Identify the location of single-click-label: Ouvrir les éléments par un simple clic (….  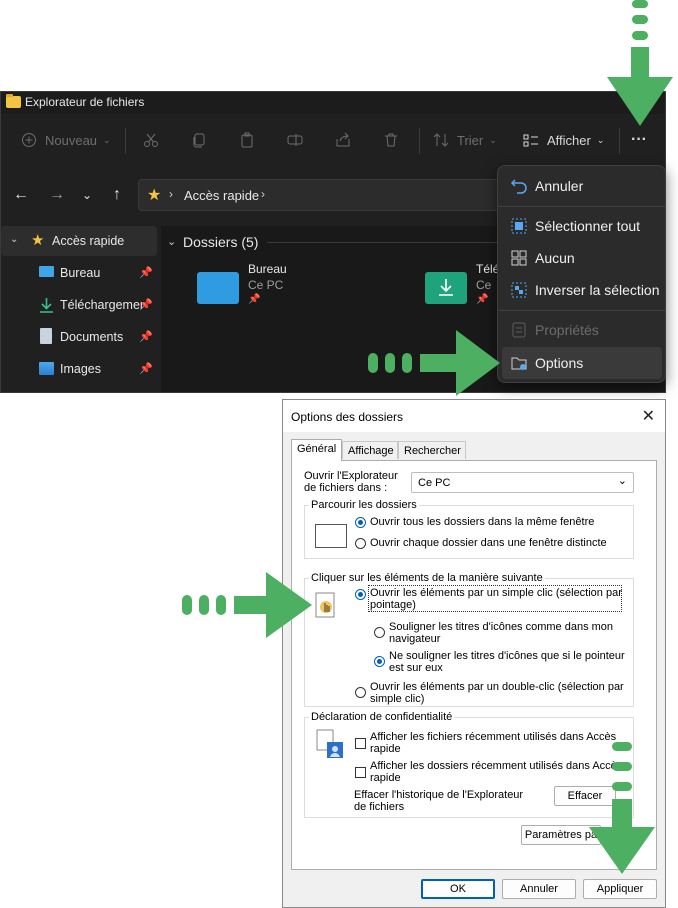
(496, 593).